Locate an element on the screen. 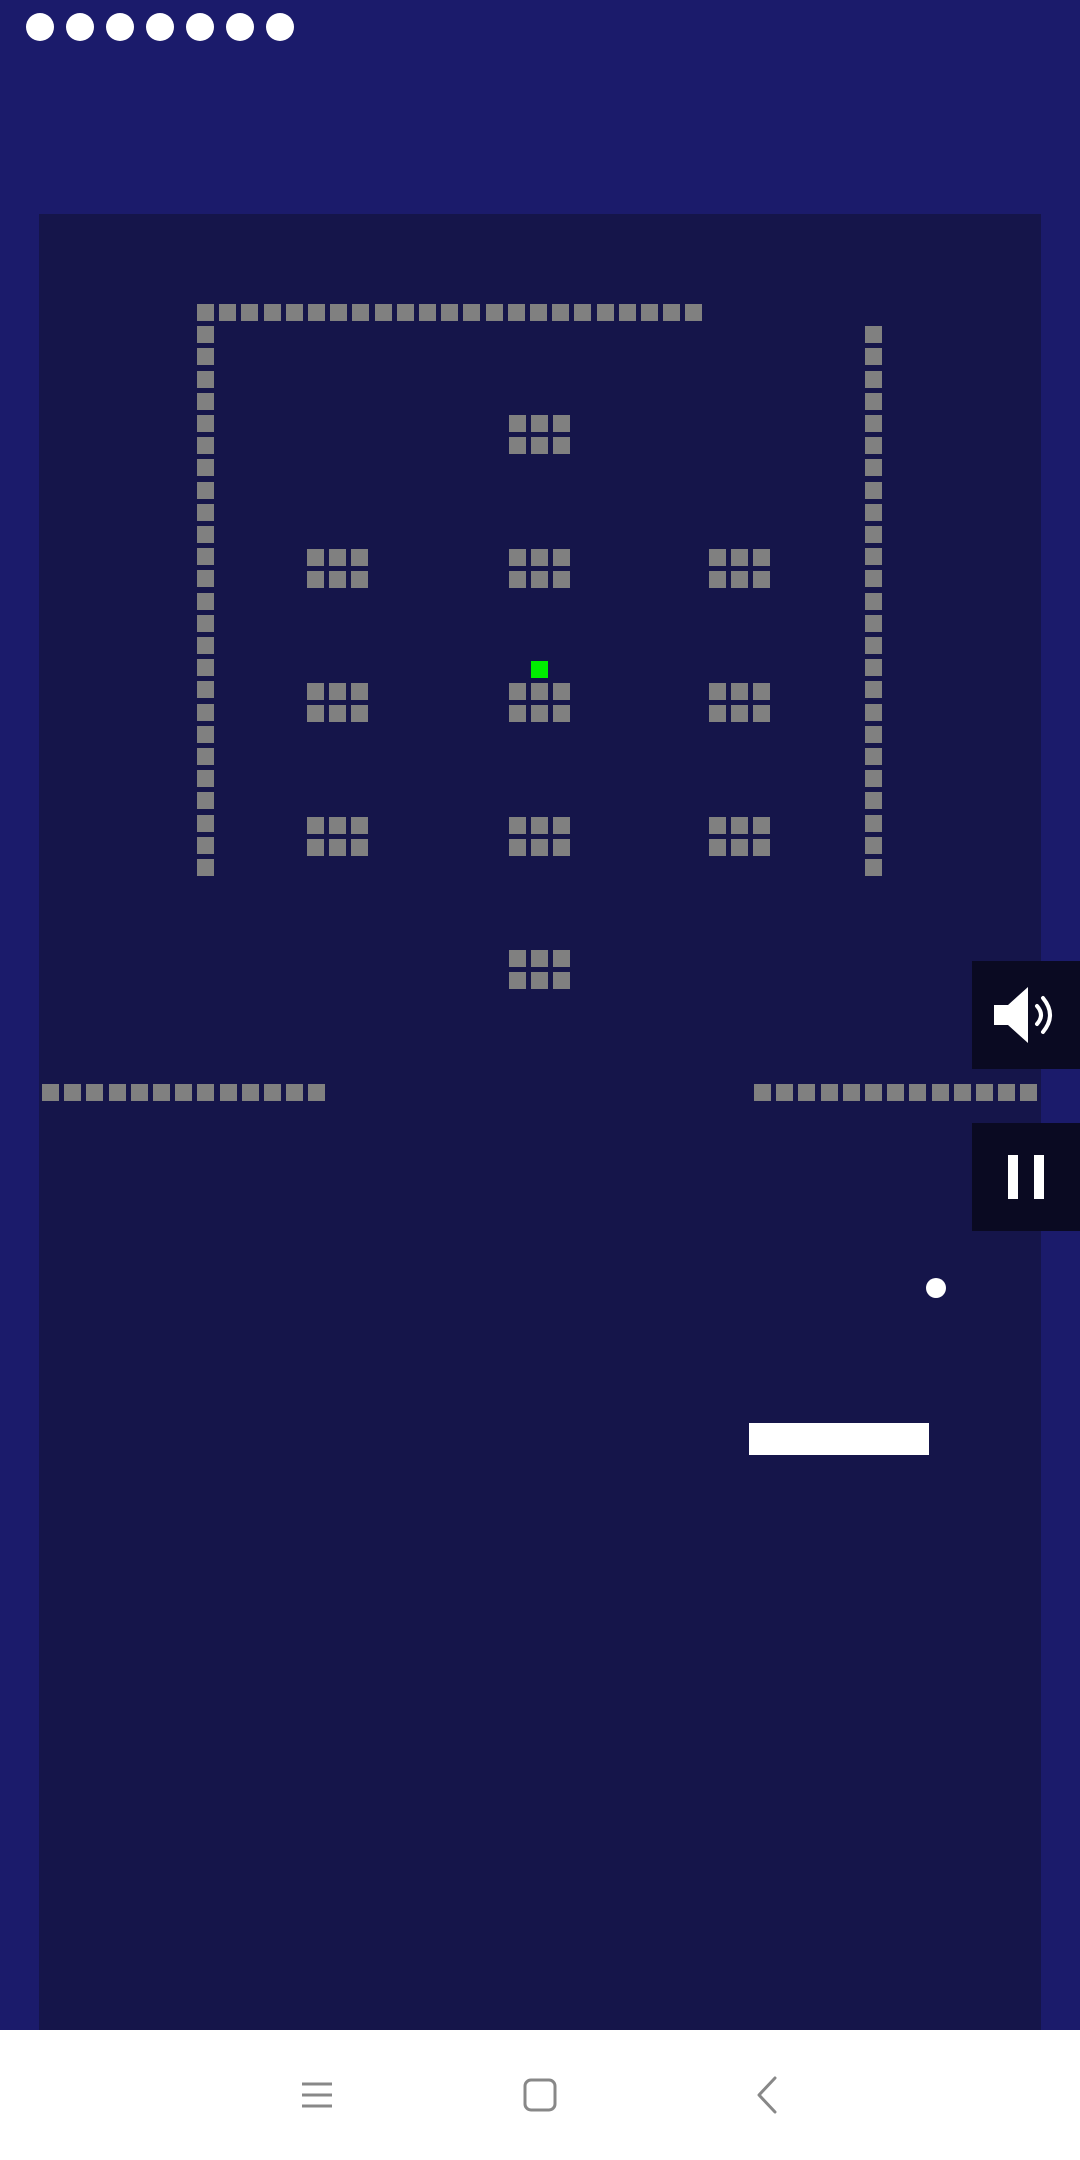  paddle is located at coordinates (839, 1439).